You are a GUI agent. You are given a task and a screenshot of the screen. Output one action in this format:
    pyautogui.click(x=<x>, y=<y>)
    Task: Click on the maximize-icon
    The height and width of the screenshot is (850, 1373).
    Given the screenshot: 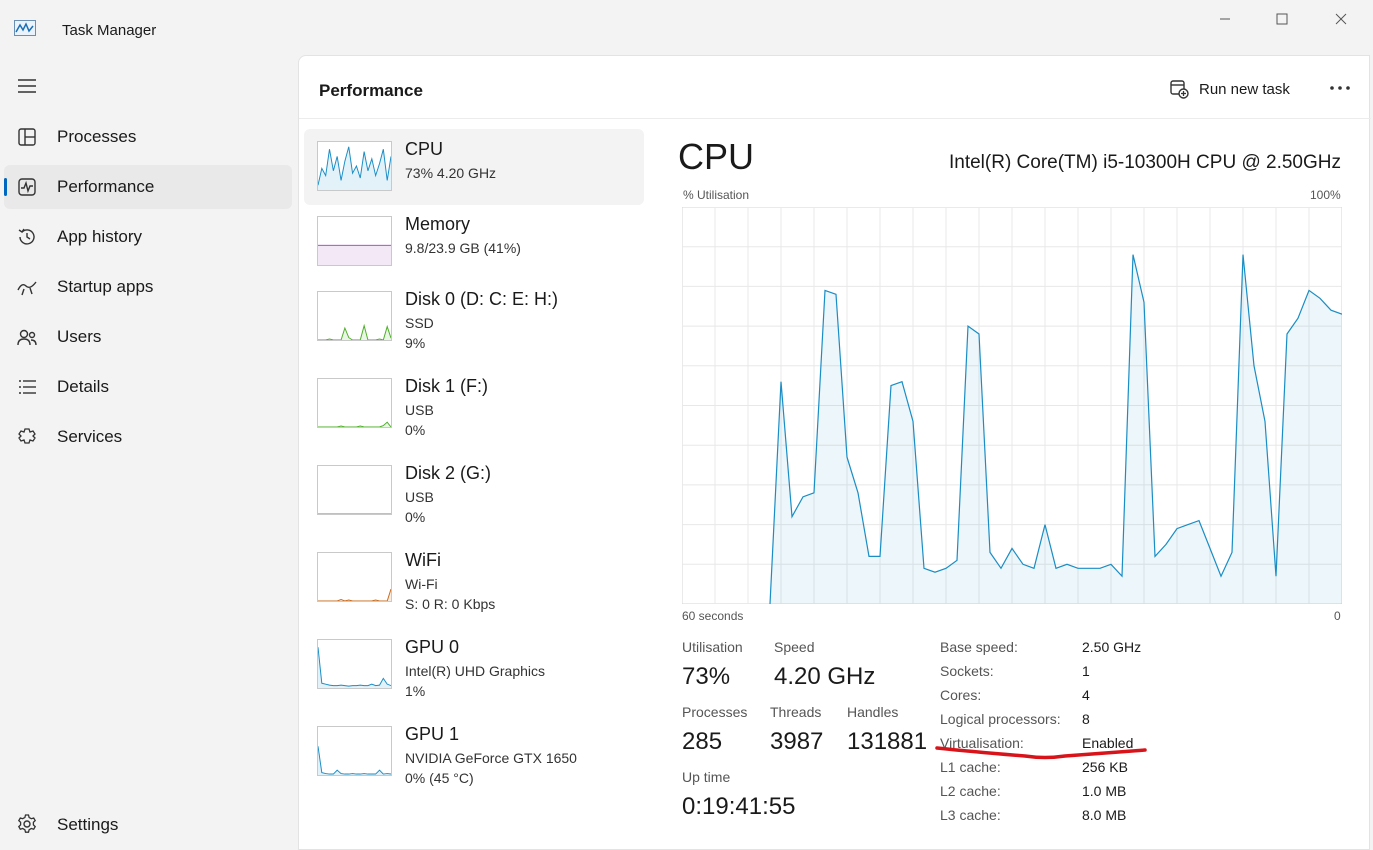 What is the action you would take?
    pyautogui.click(x=1282, y=19)
    